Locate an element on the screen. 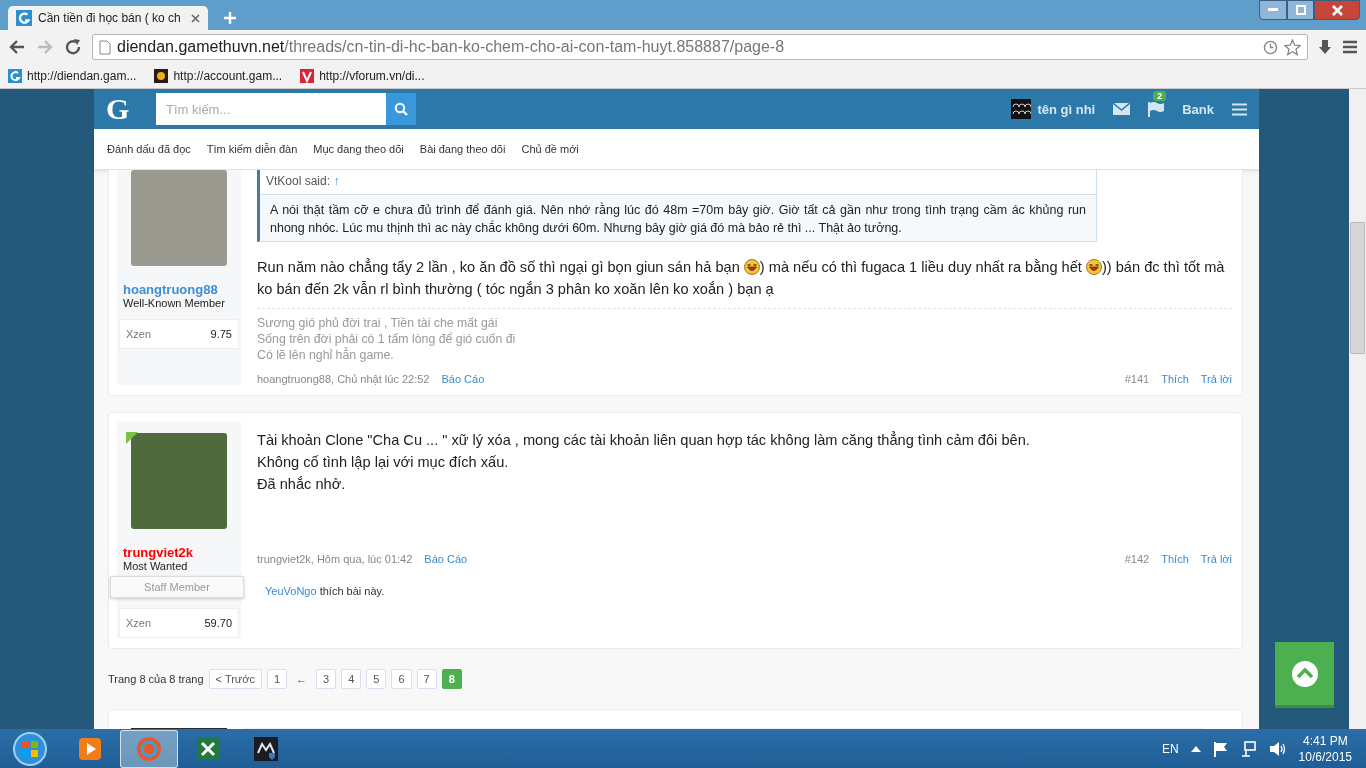 The width and height of the screenshot is (1366, 768). user-menu: tên gì nhỉ is located at coordinates (1053, 109).